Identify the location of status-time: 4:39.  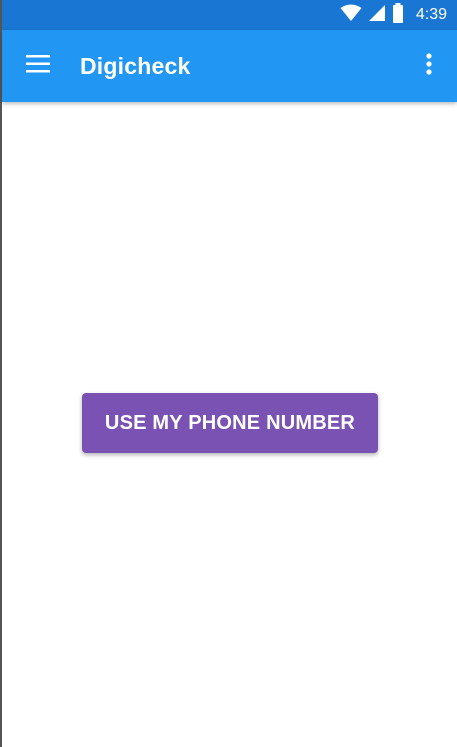
(431, 14).